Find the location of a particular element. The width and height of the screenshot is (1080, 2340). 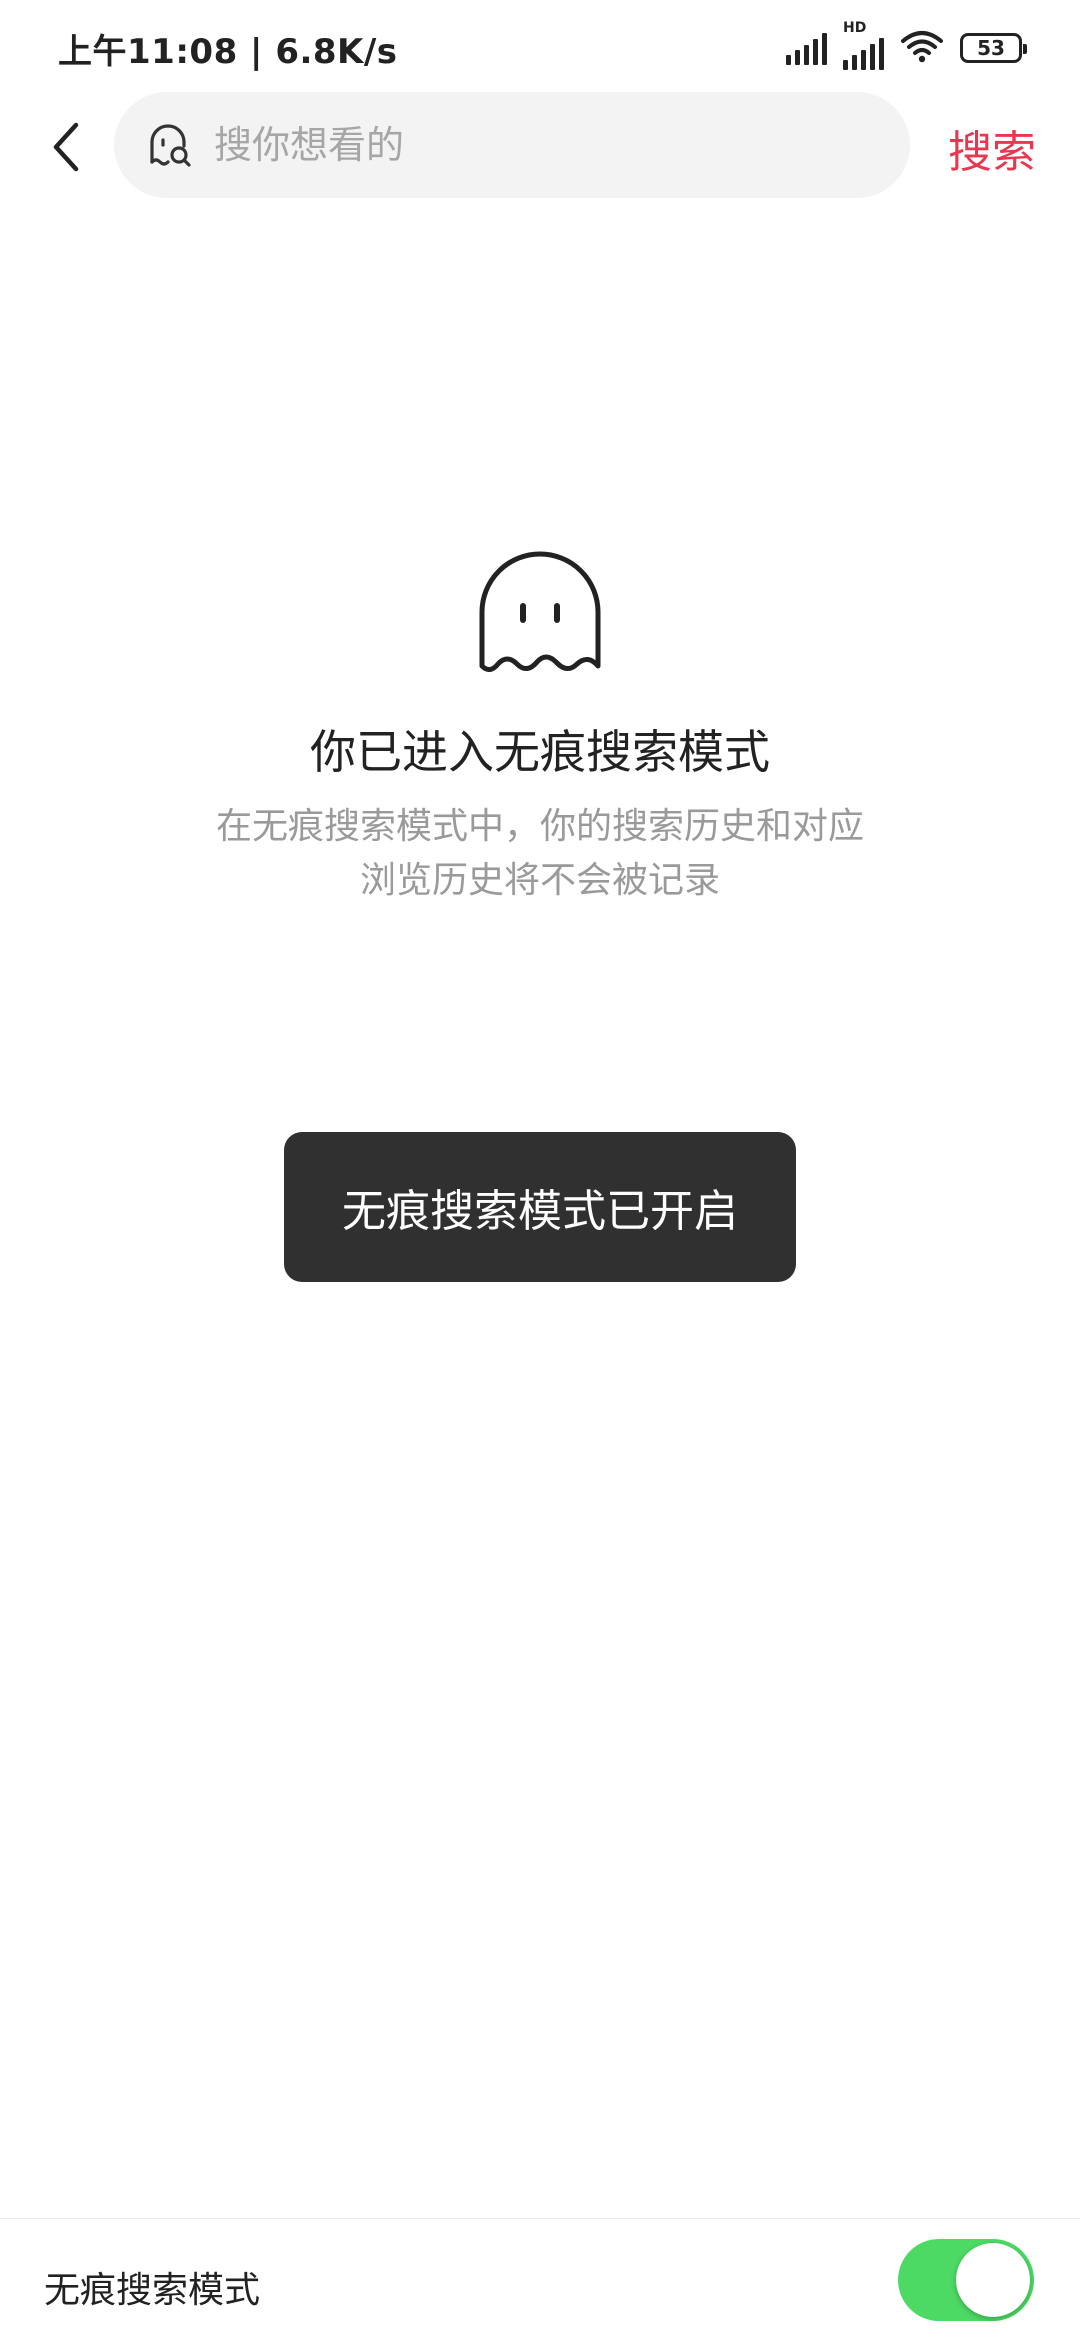

battery-level: 53 is located at coordinates (991, 48).